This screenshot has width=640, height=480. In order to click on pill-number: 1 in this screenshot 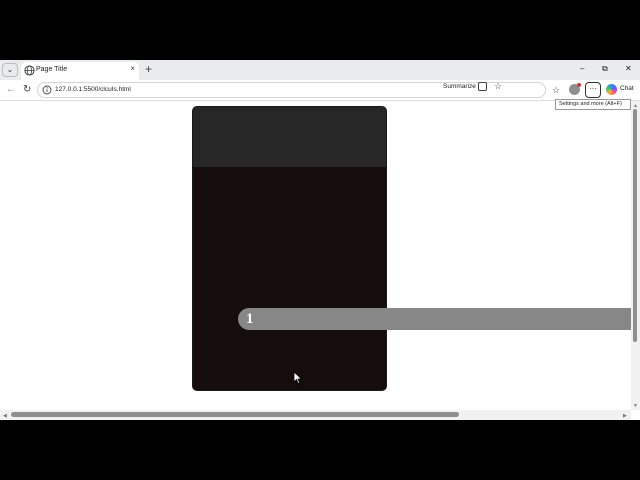, I will do `click(250, 319)`.